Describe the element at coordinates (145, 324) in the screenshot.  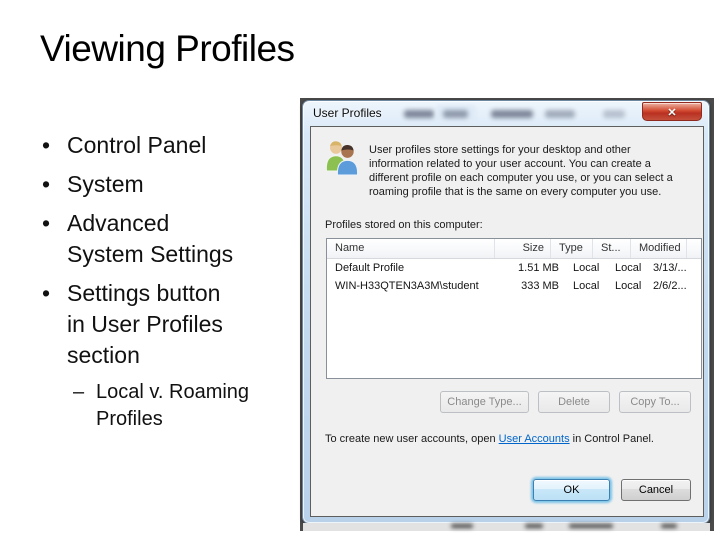
I see `bullet-text: Settings button in User Profiles section` at that location.